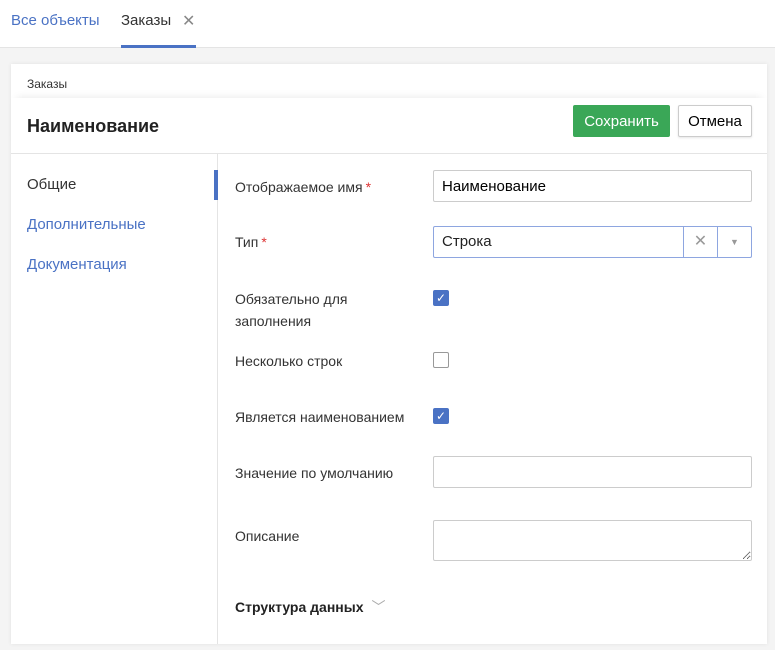 Image resolution: width=775 pixels, height=650 pixels. What do you see at coordinates (441, 360) in the screenshot?
I see `multiline-checkbox` at bounding box center [441, 360].